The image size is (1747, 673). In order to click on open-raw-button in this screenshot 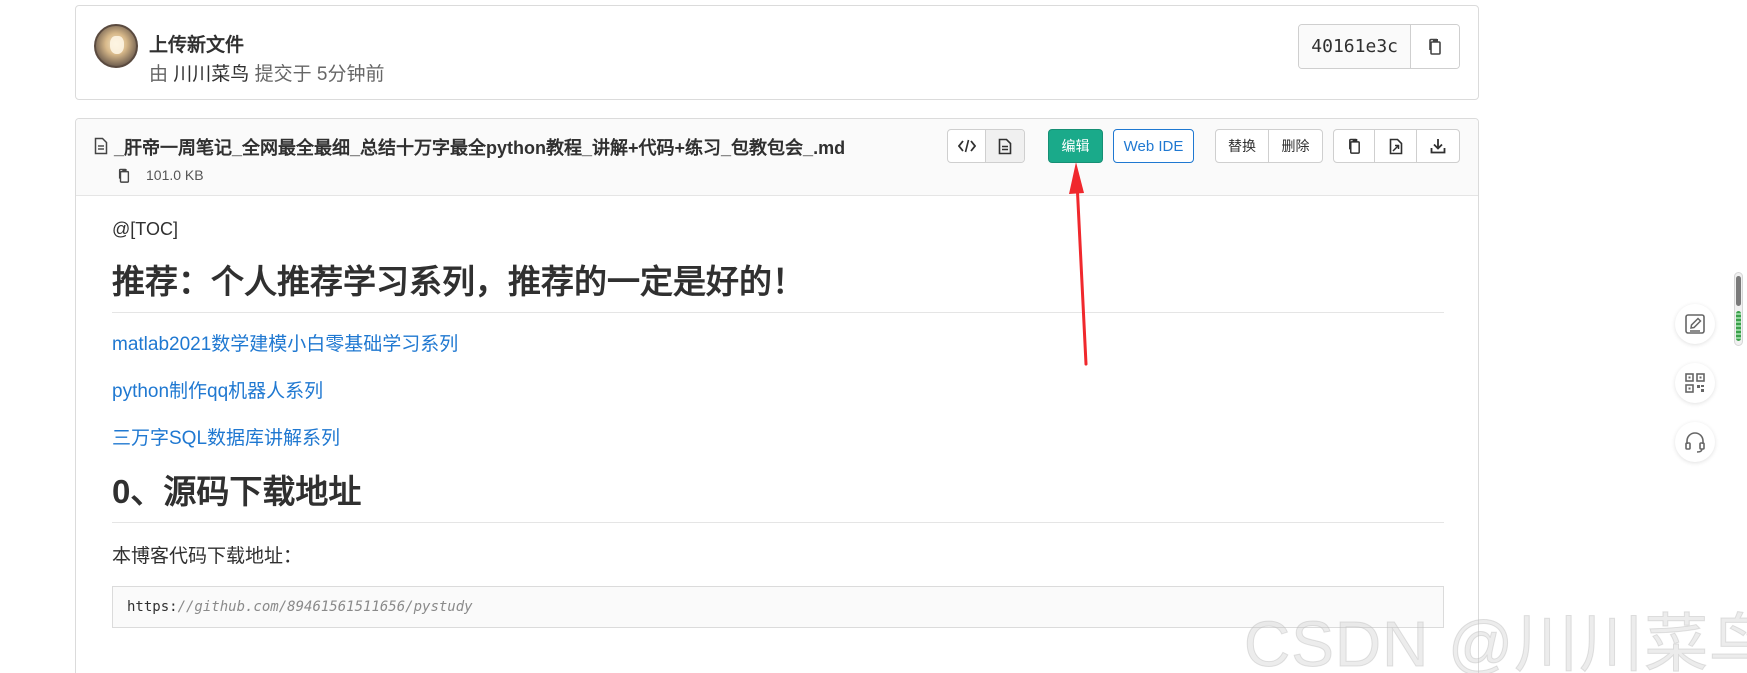, I will do `click(1396, 146)`.